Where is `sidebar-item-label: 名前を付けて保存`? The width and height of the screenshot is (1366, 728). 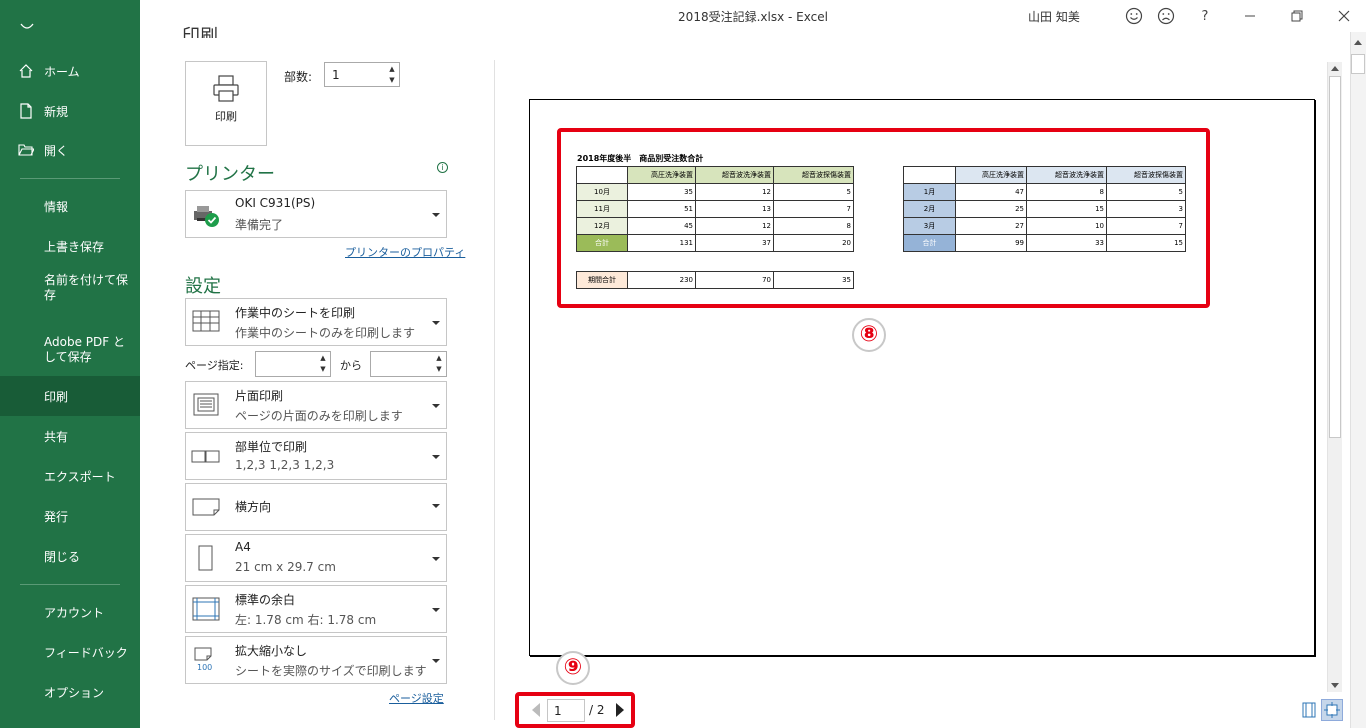
sidebar-item-label: 名前を付けて保存 is located at coordinates (86, 287).